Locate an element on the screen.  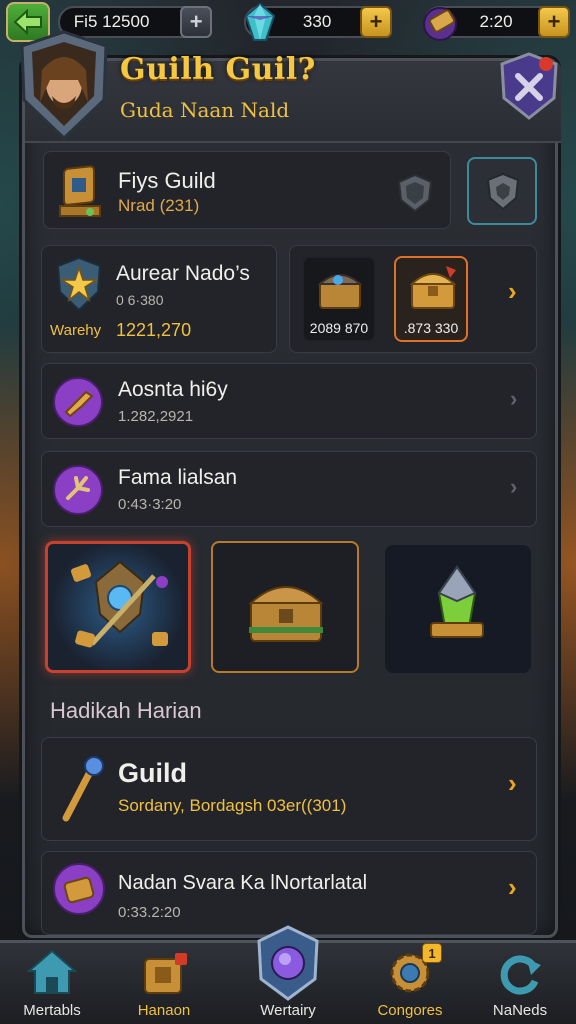
energy-counter: 2:20 + is located at coordinates (497, 23).